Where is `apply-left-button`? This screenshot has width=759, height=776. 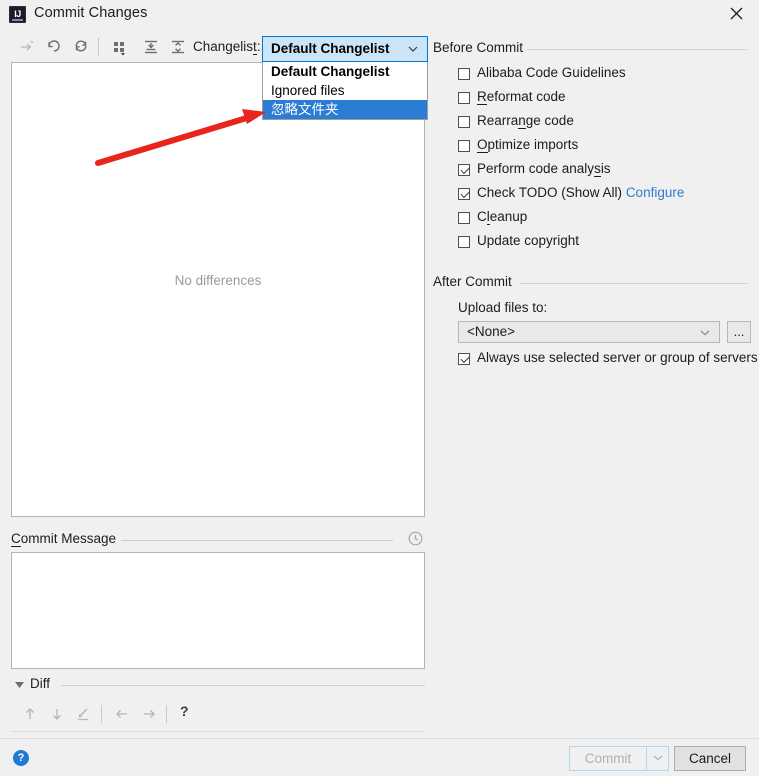
apply-left-button is located at coordinates (122, 714).